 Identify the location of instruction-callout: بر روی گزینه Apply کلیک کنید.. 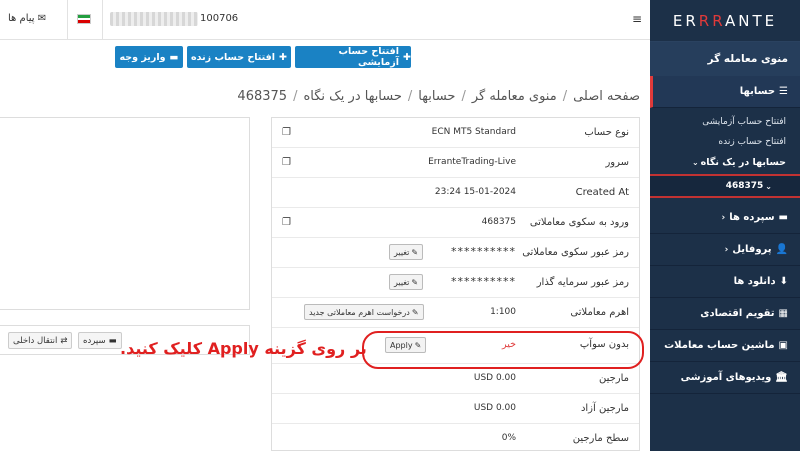
(243, 348).